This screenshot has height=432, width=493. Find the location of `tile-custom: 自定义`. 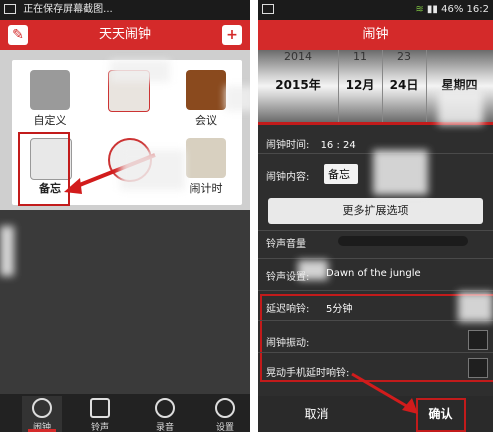

tile-custom: 自定义 is located at coordinates (50, 97).